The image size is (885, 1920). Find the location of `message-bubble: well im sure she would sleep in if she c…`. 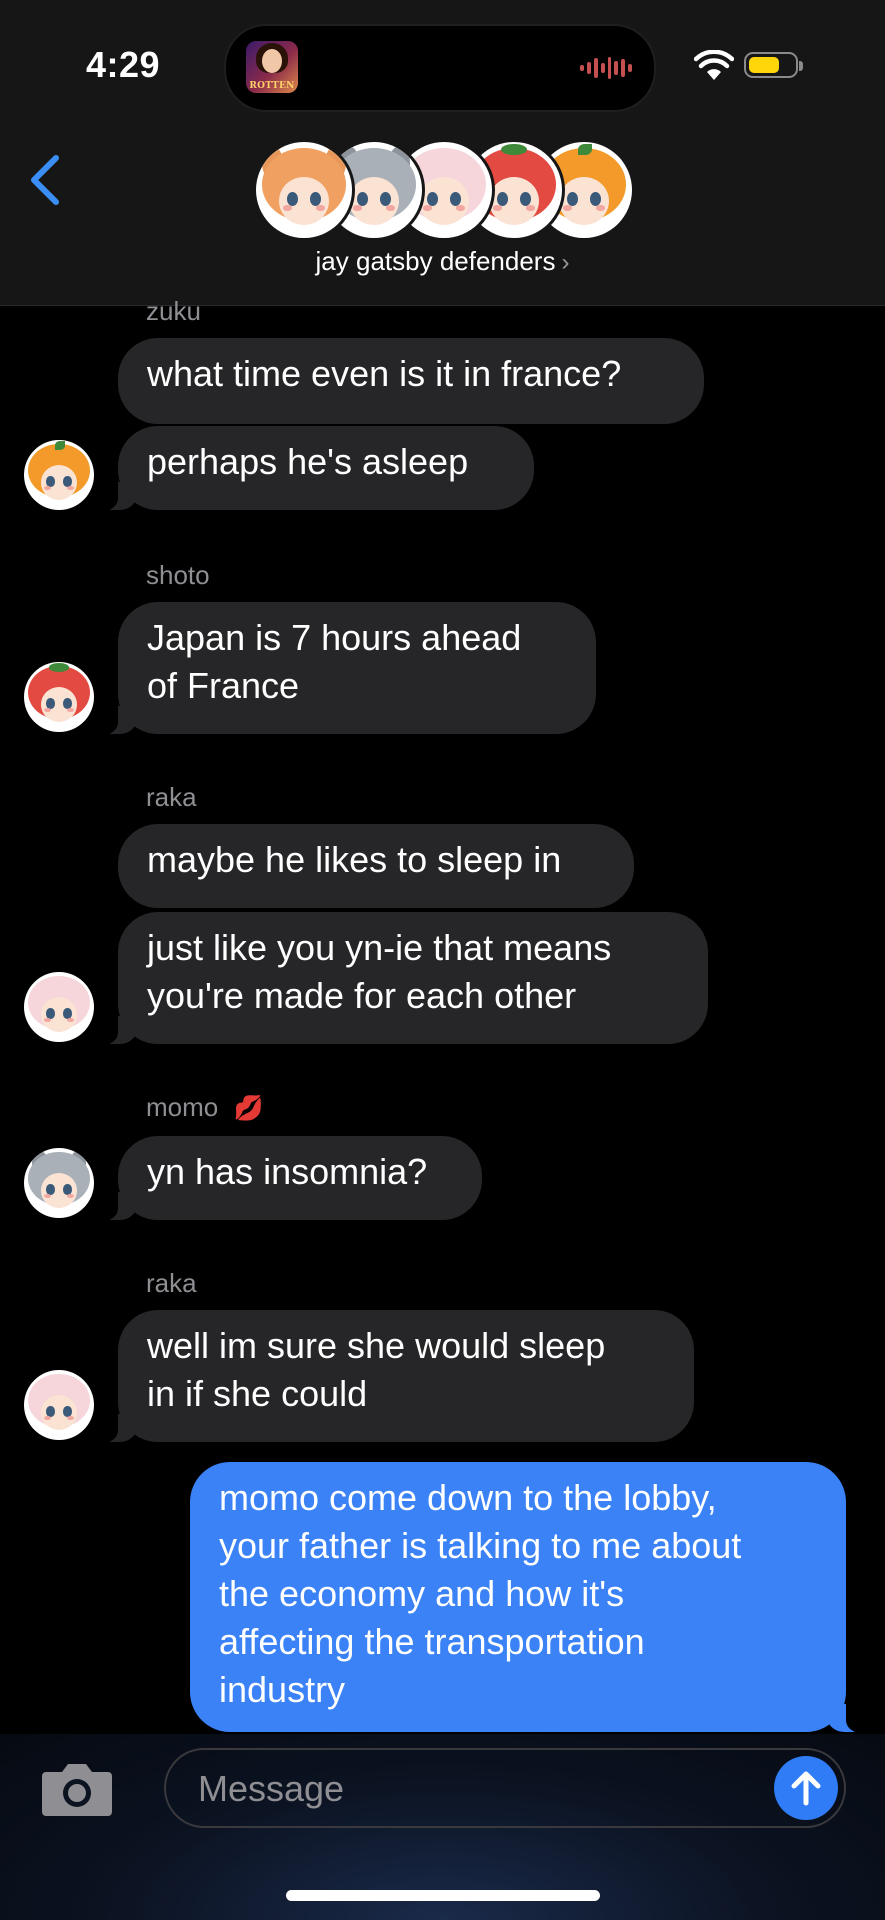

message-bubble: well im sure she would sleep in if she c… is located at coordinates (396, 1376).